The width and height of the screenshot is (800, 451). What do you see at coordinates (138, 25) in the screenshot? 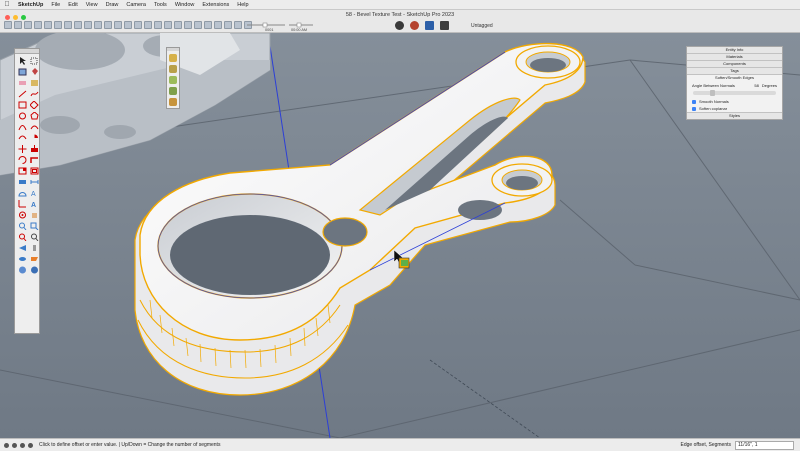
I see `text-tool-icon` at bounding box center [138, 25].